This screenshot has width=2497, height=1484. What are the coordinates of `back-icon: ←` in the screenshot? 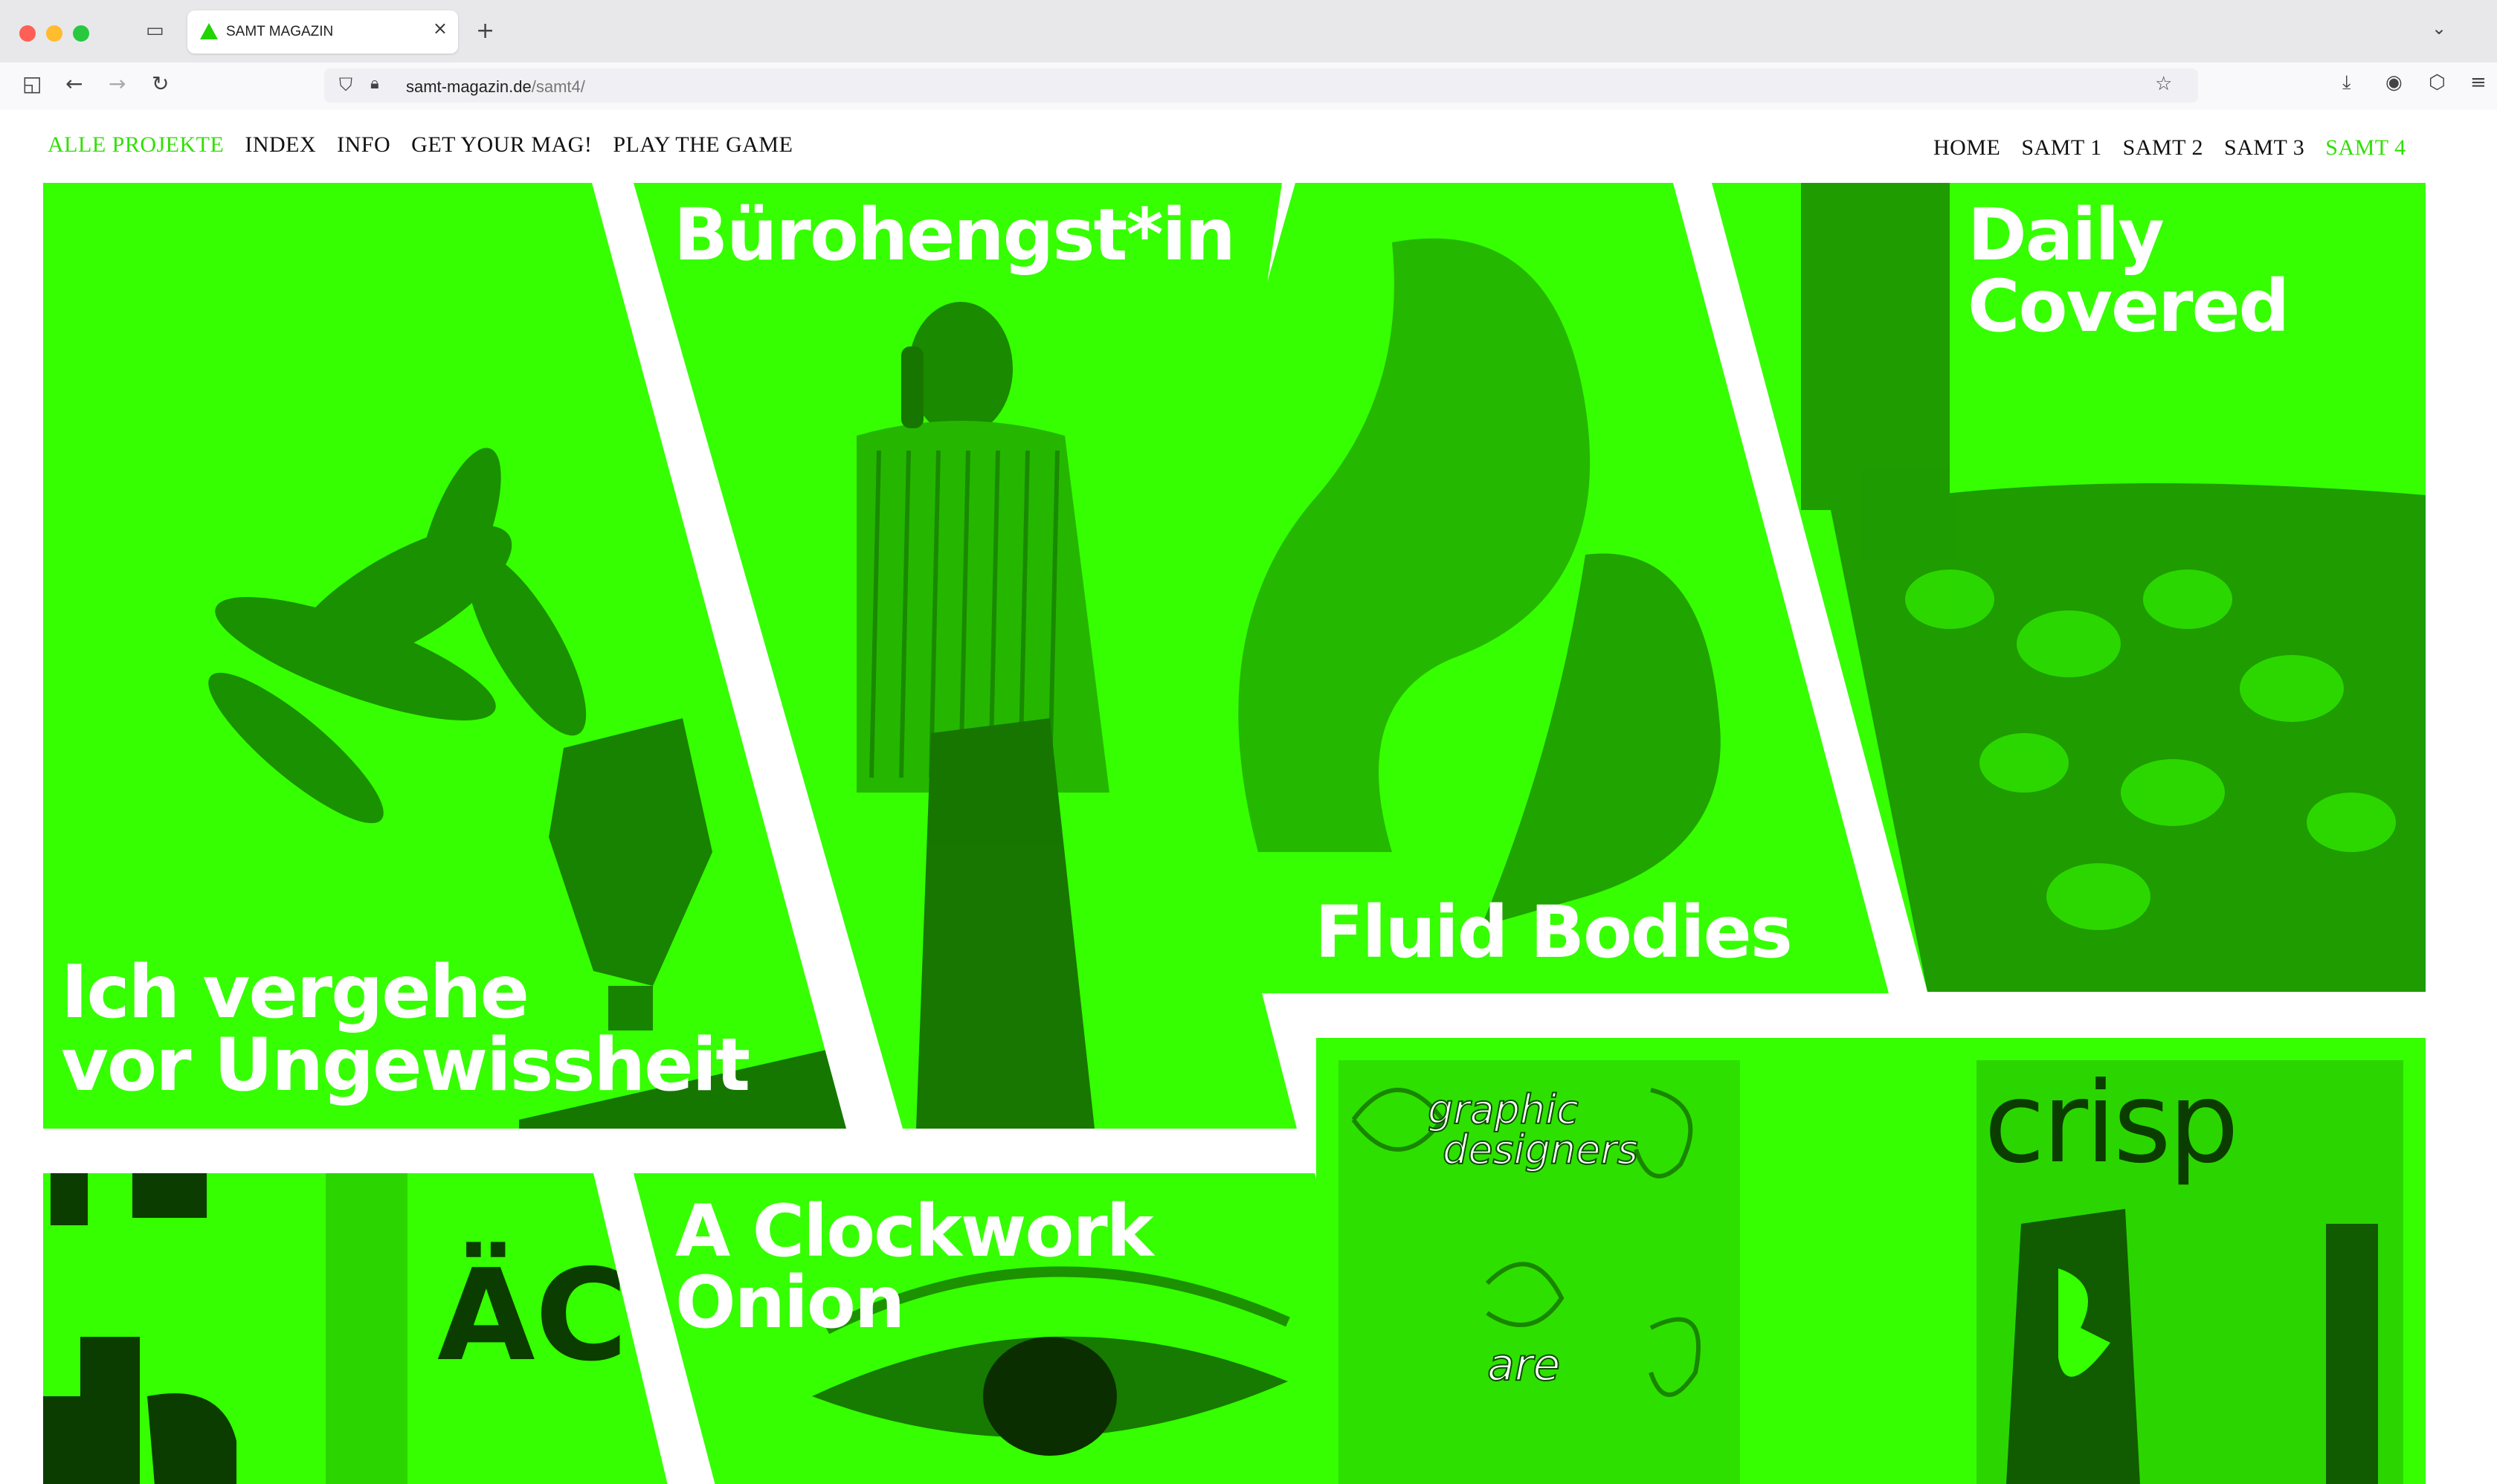 It's located at (74, 83).